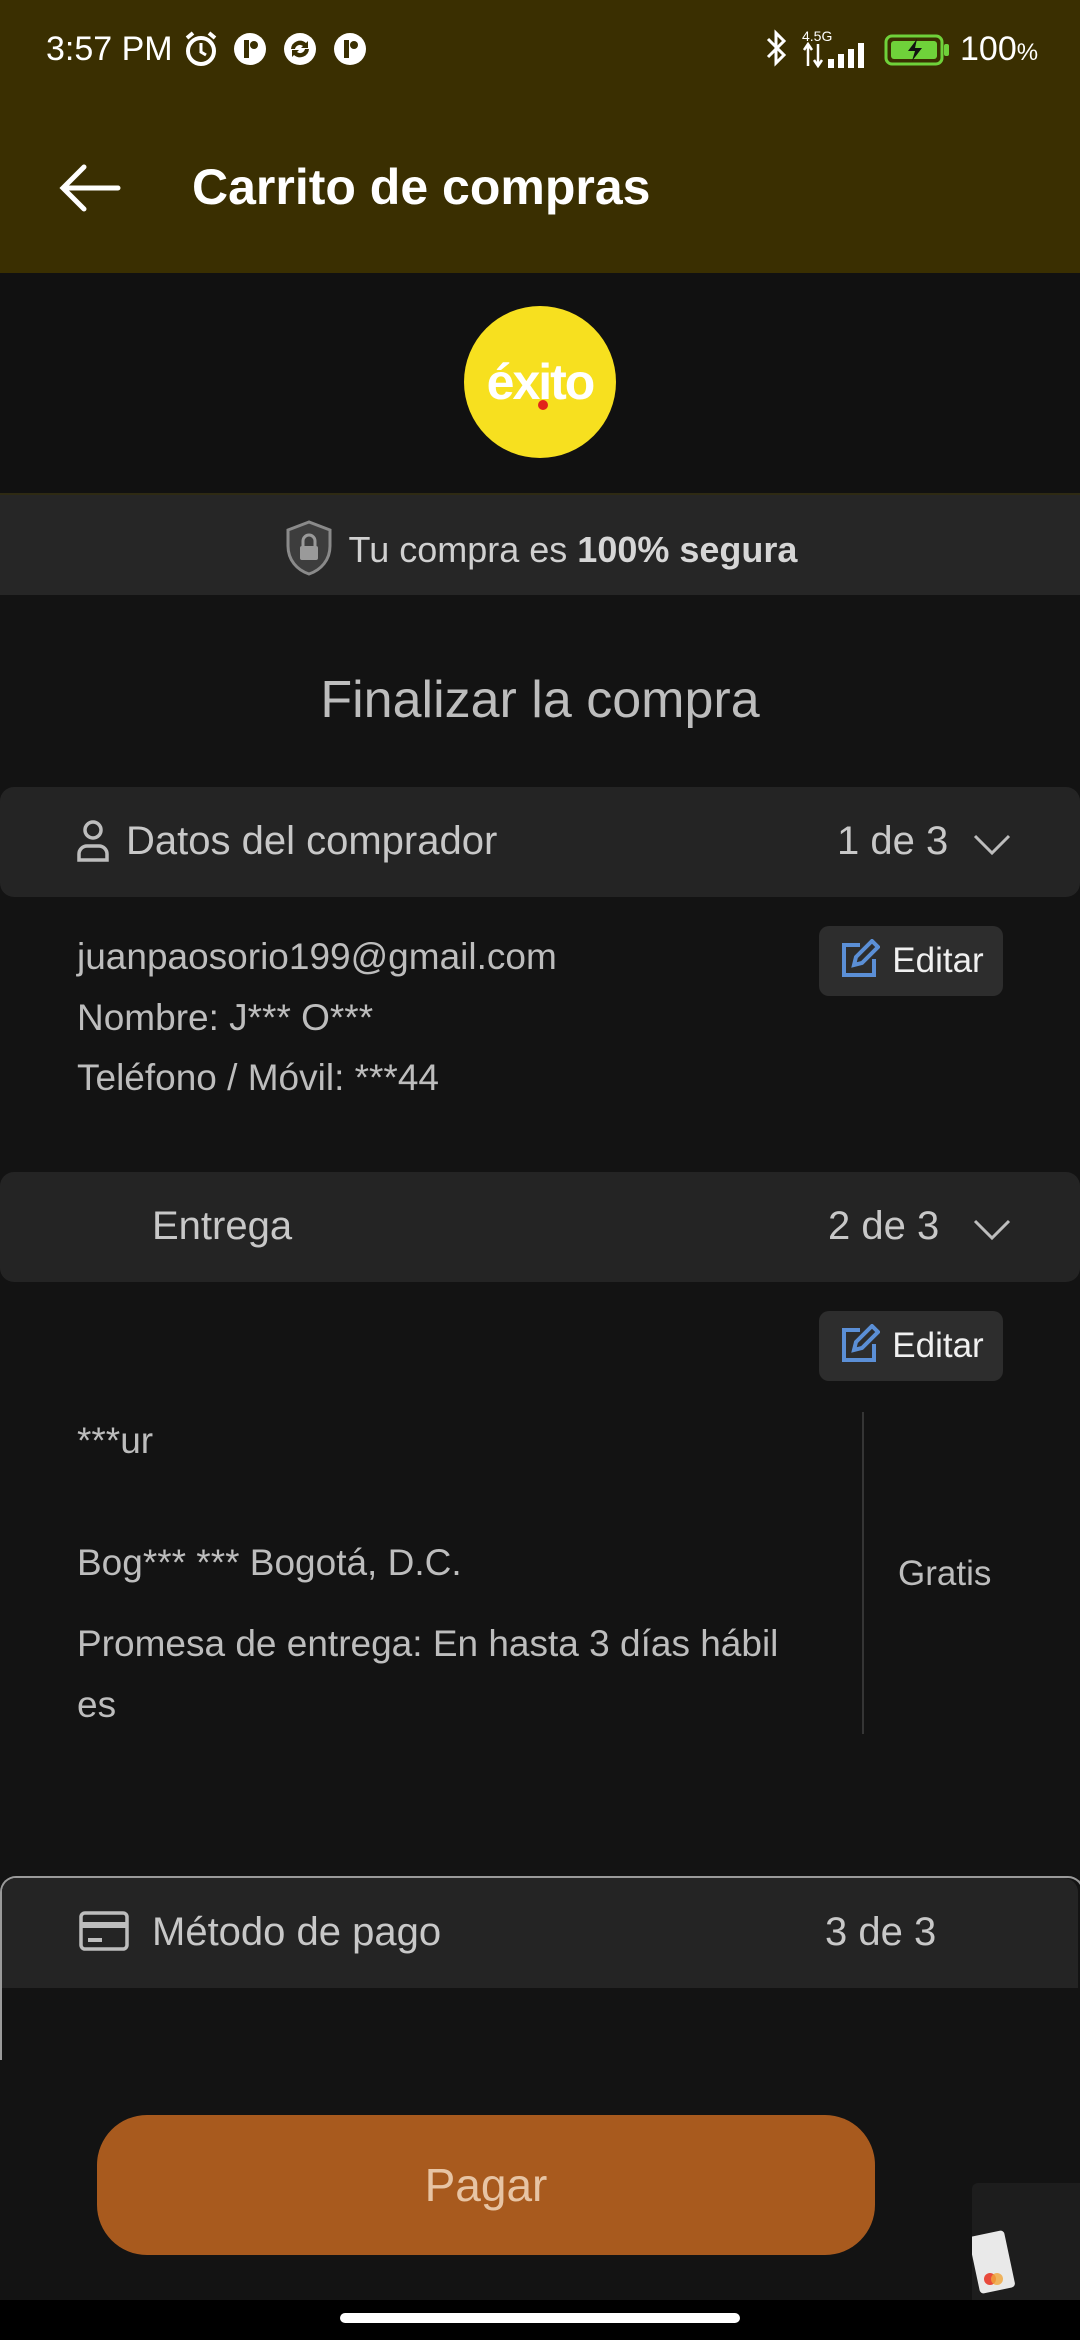 The height and width of the screenshot is (2340, 1080). What do you see at coordinates (881, 1932) in the screenshot?
I see `payment-step: 3 de 3` at bounding box center [881, 1932].